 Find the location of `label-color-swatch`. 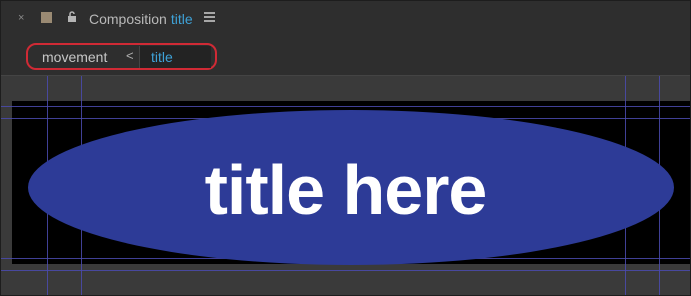

label-color-swatch is located at coordinates (46, 17).